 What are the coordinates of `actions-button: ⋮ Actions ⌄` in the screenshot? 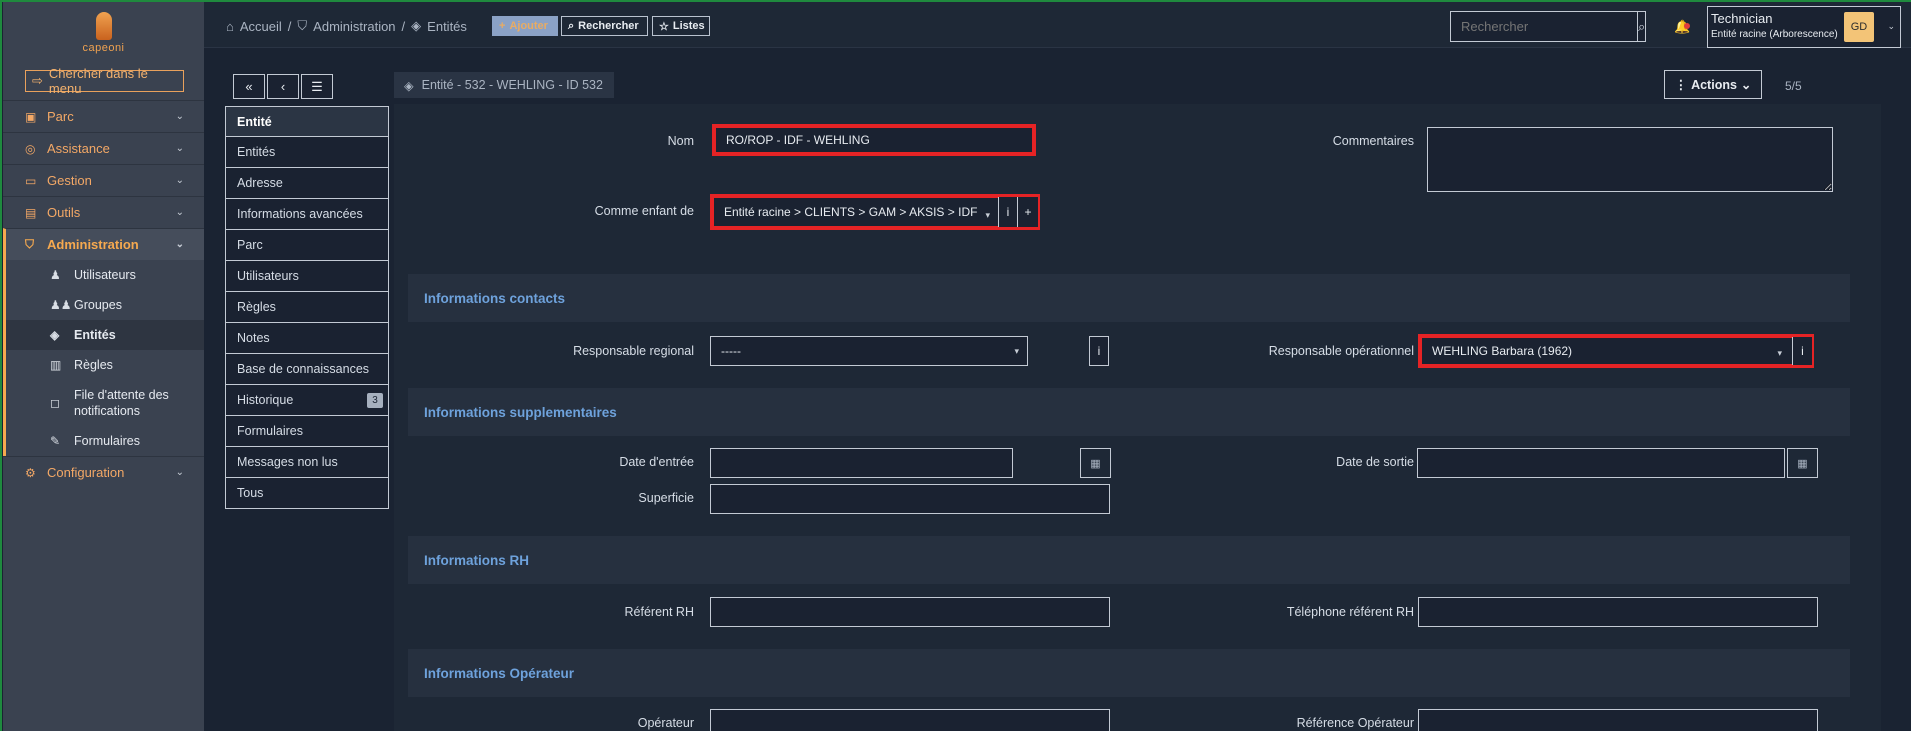 It's located at (1713, 84).